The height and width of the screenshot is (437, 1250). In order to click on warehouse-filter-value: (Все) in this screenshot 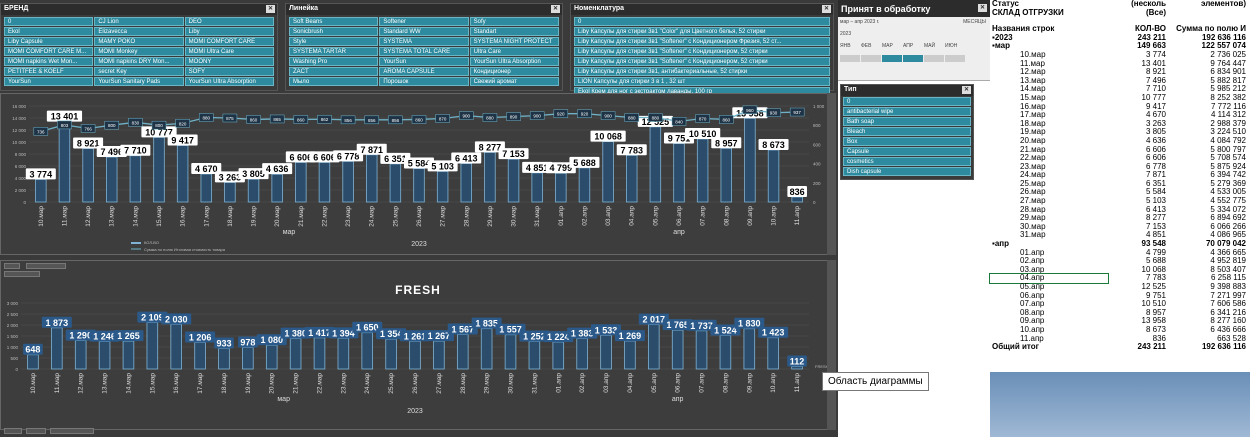, I will do `click(1138, 13)`.